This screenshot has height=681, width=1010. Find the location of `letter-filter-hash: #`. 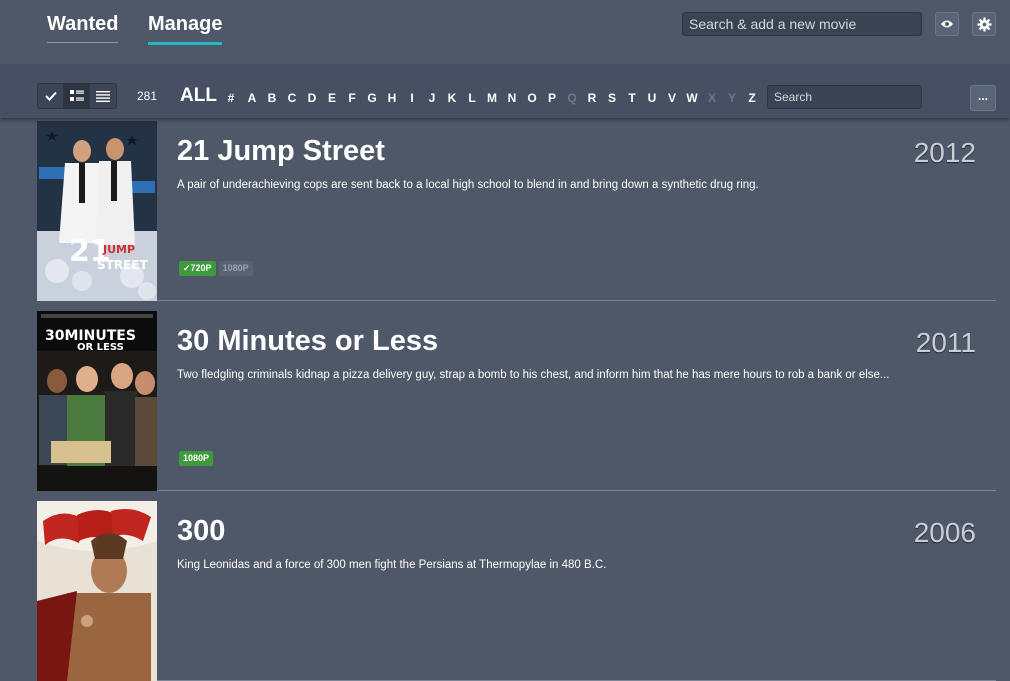

letter-filter-hash: # is located at coordinates (231, 98).